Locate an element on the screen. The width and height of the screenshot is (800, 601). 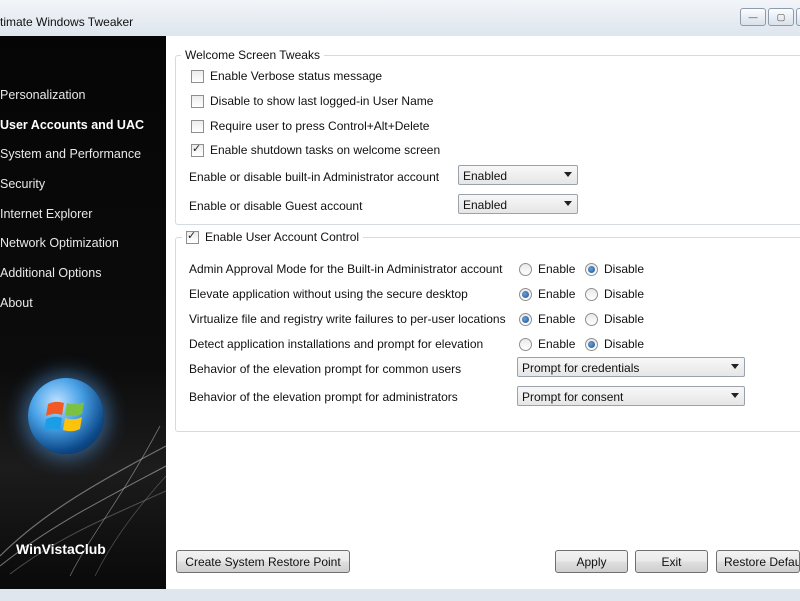
virtualize-enable-radio is located at coordinates (525, 319).